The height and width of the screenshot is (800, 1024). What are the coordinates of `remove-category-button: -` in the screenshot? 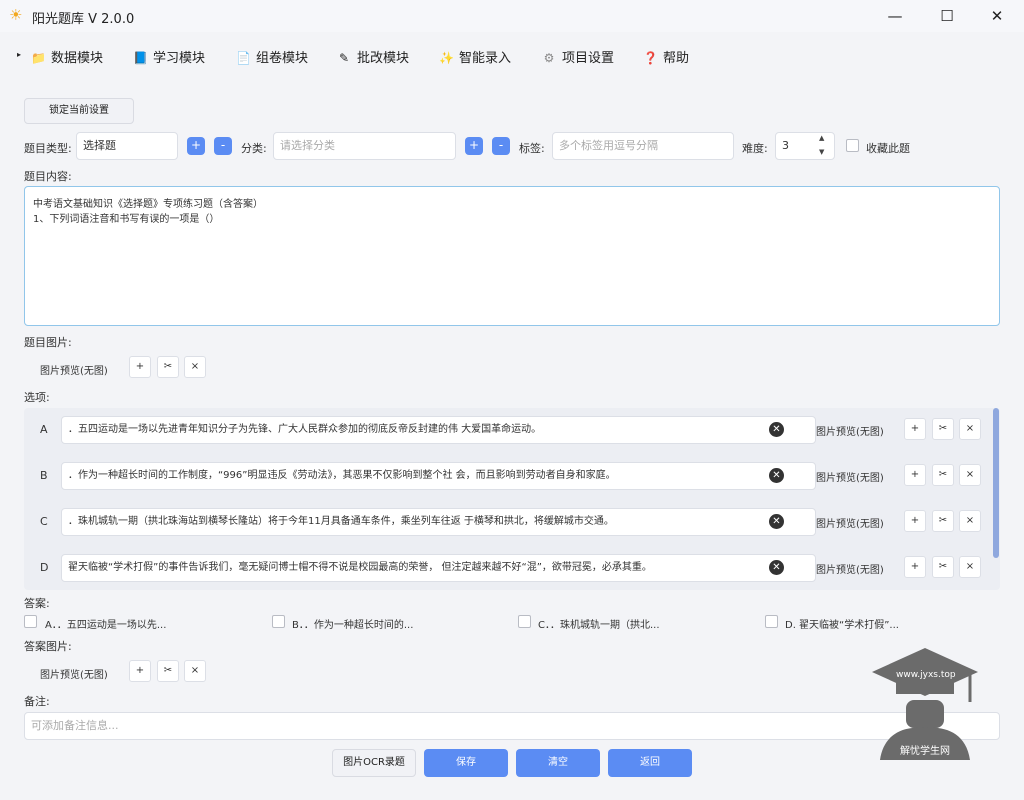 It's located at (501, 146).